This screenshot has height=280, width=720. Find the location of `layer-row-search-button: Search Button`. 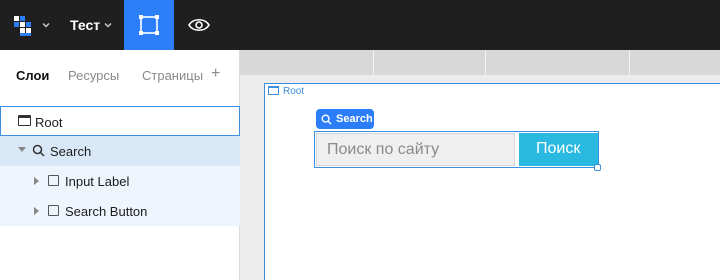

layer-row-search-button: Search Button is located at coordinates (120, 211).